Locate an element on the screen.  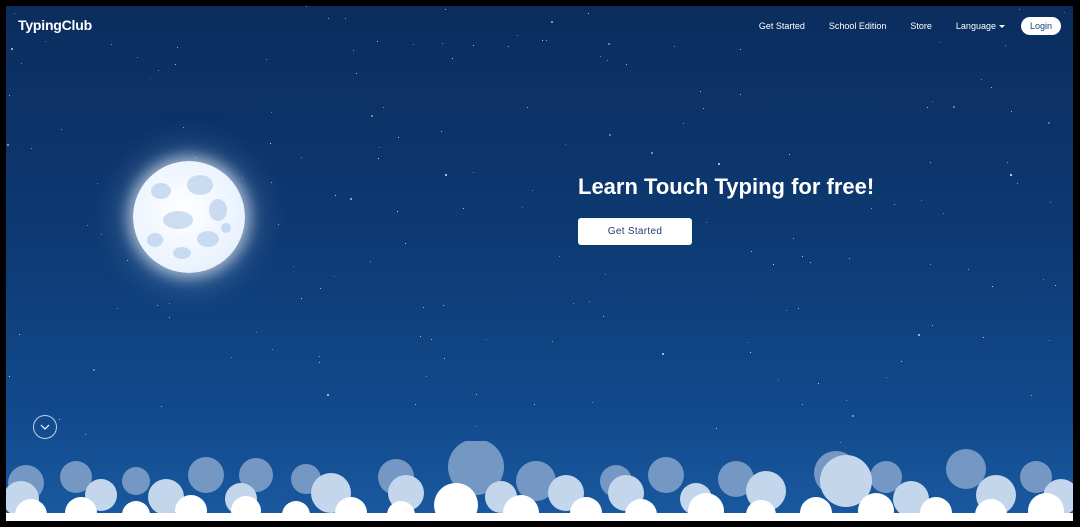
moon-illustration is located at coordinates (189, 217).